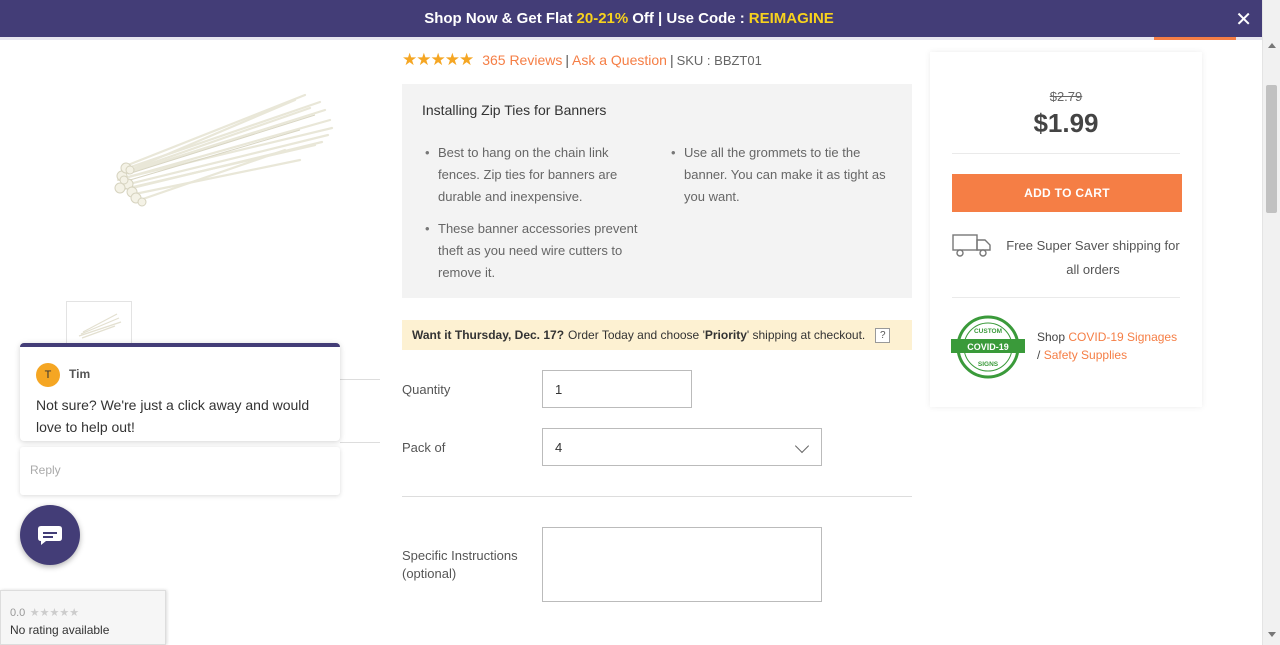 The height and width of the screenshot is (645, 1280). I want to click on delivery-date: Want it Thursday, Dec. 17?, so click(488, 335).